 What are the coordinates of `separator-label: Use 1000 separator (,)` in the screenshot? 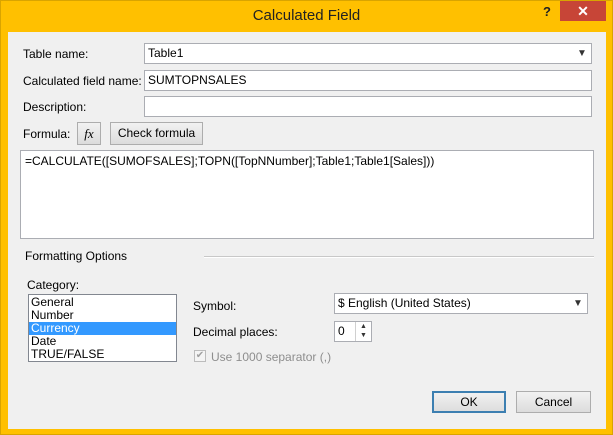 It's located at (271, 357).